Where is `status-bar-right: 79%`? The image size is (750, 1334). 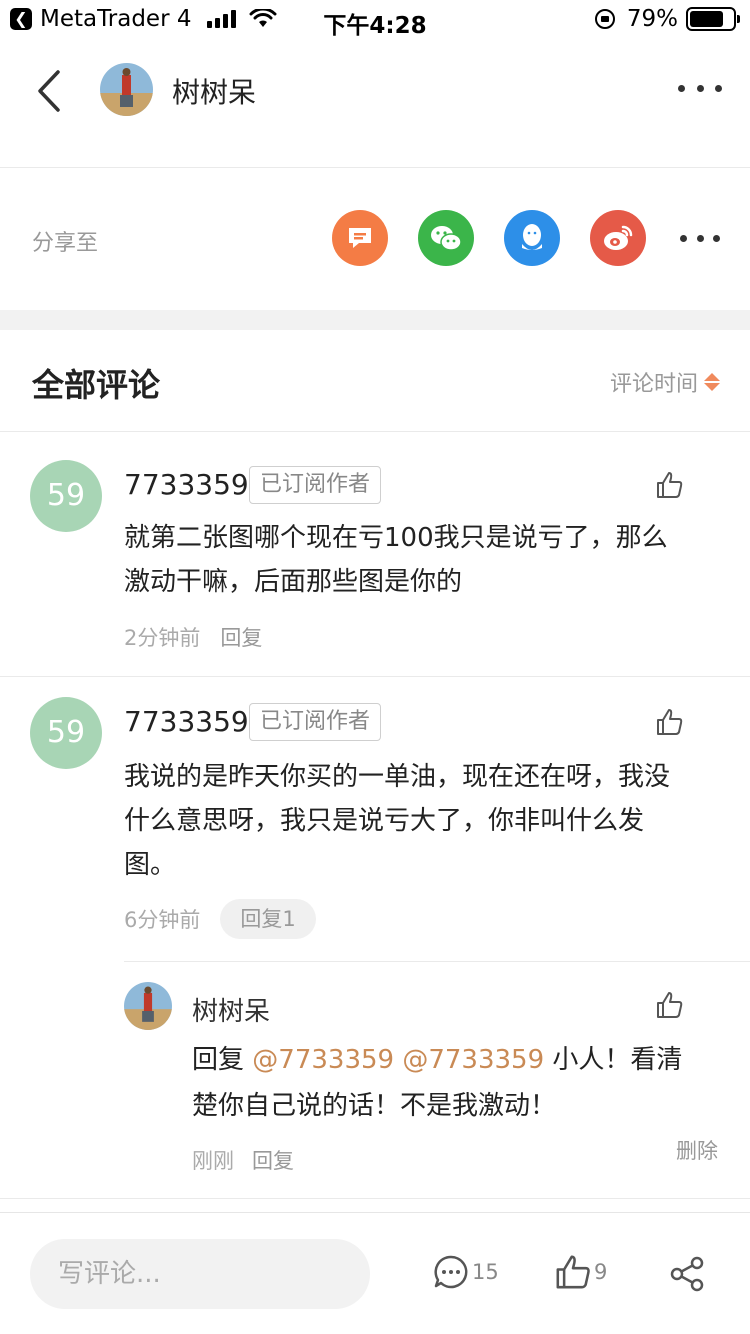
status-bar-right: 79% is located at coordinates (667, 19).